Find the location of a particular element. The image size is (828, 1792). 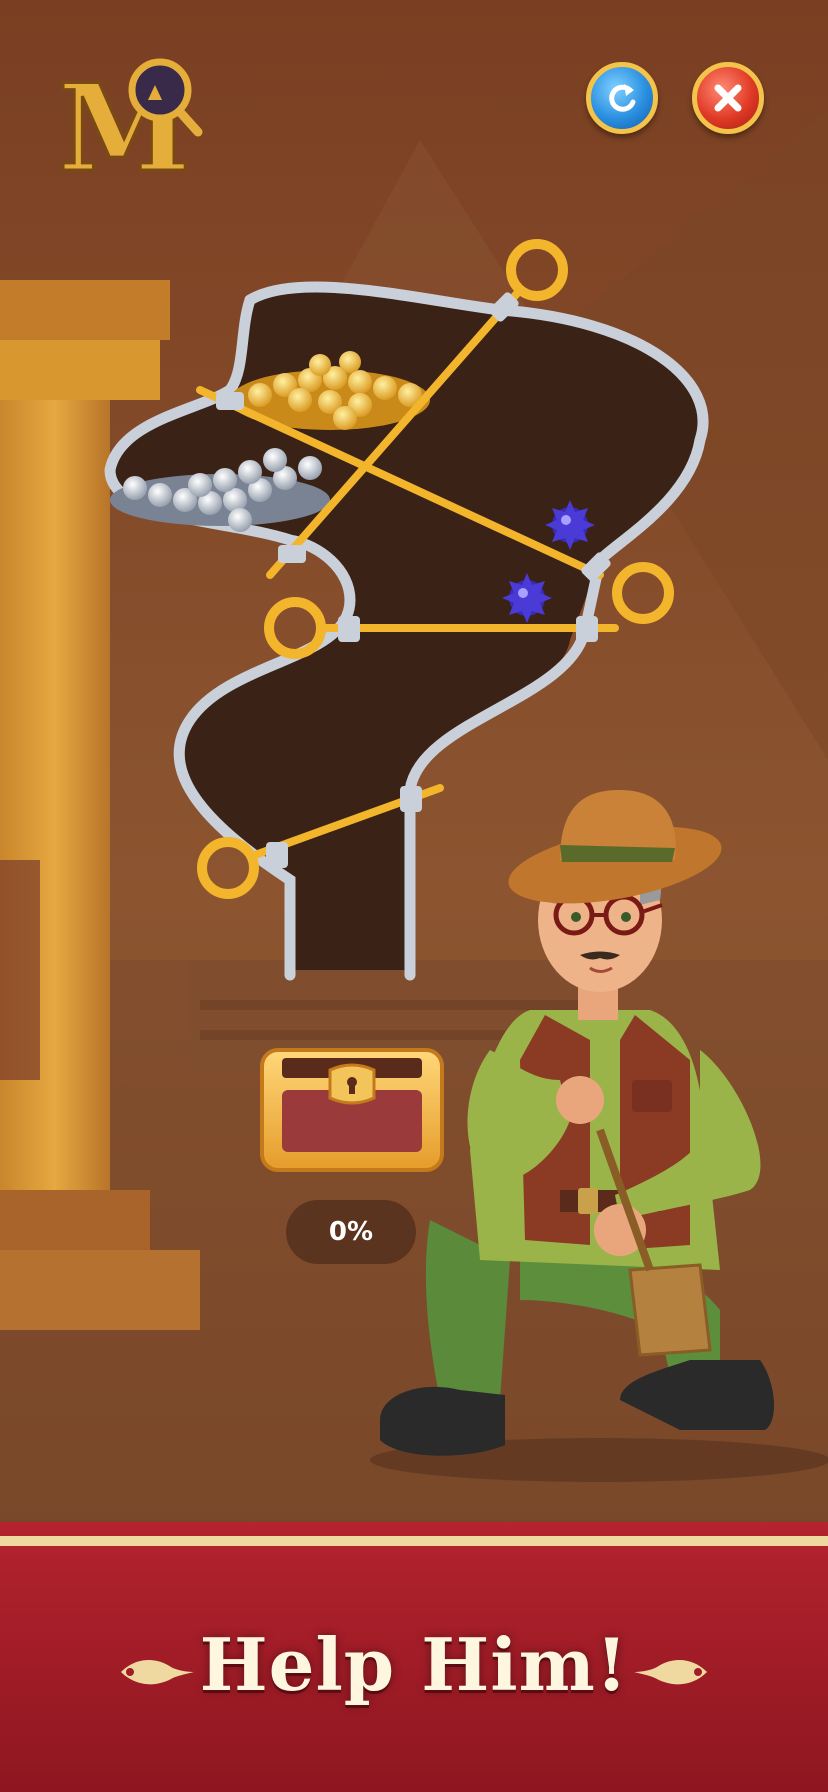

restart-arrow-icon is located at coordinates (622, 98).